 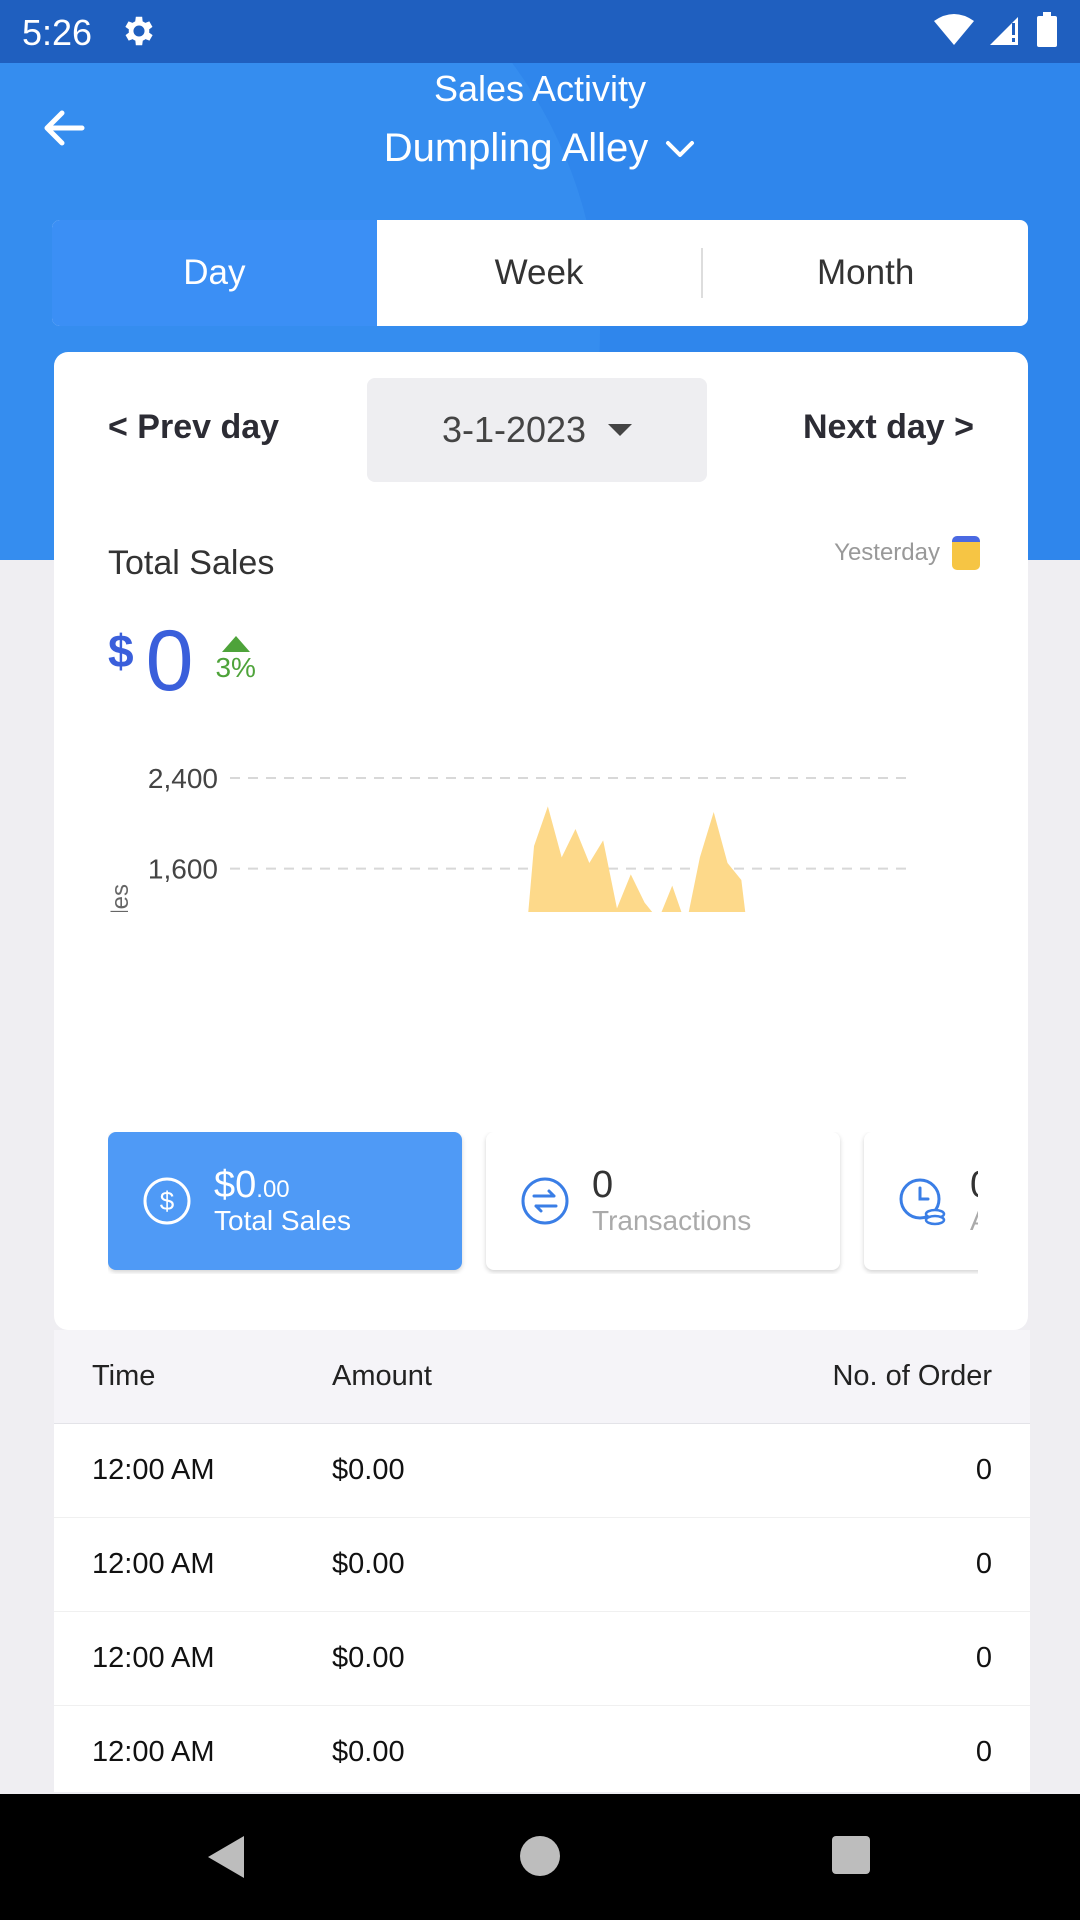 I want to click on period-tabs: Day Week Month, so click(x=540, y=273).